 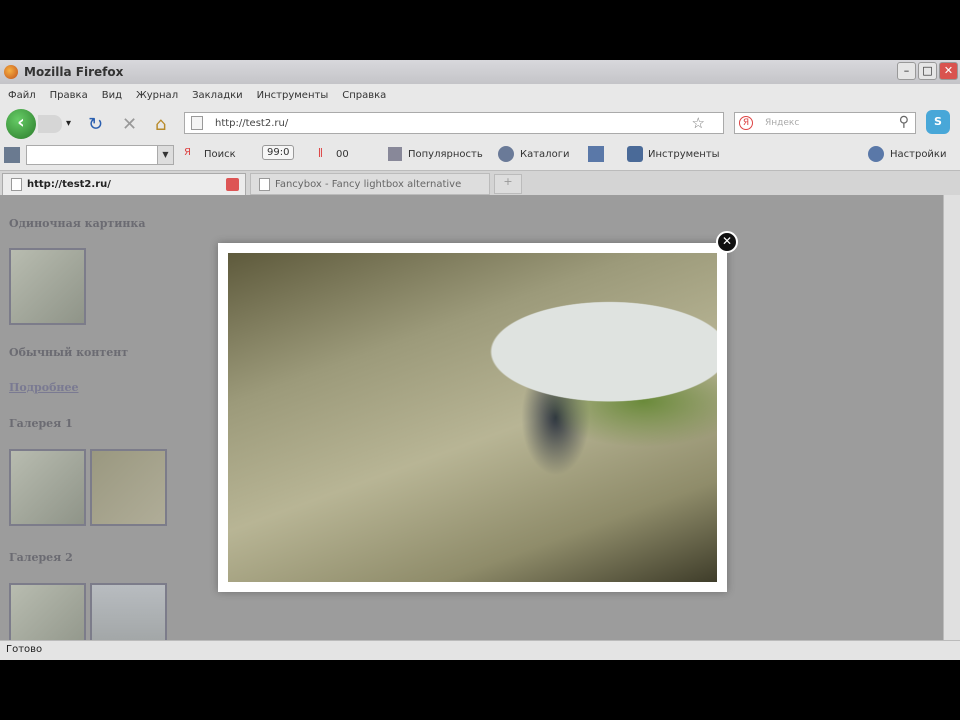 I want to click on status-bar: Готово, so click(x=480, y=650).